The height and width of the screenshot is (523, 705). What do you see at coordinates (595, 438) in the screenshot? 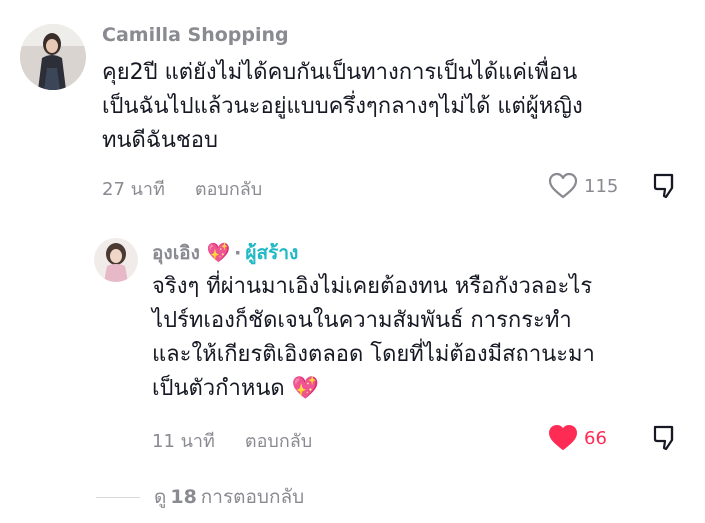
I see `like-count: 66` at bounding box center [595, 438].